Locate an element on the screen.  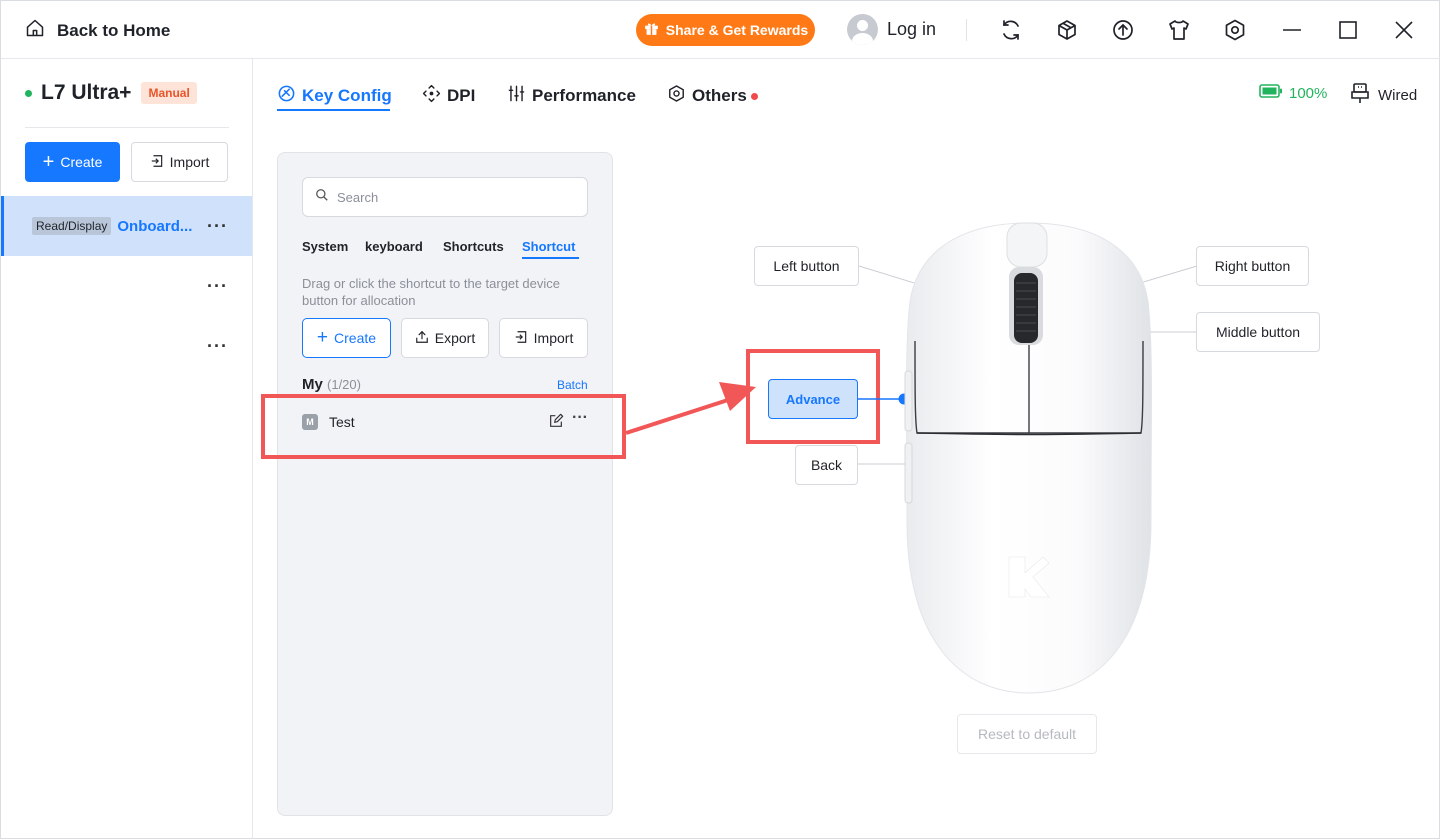
search-box is located at coordinates (445, 197).